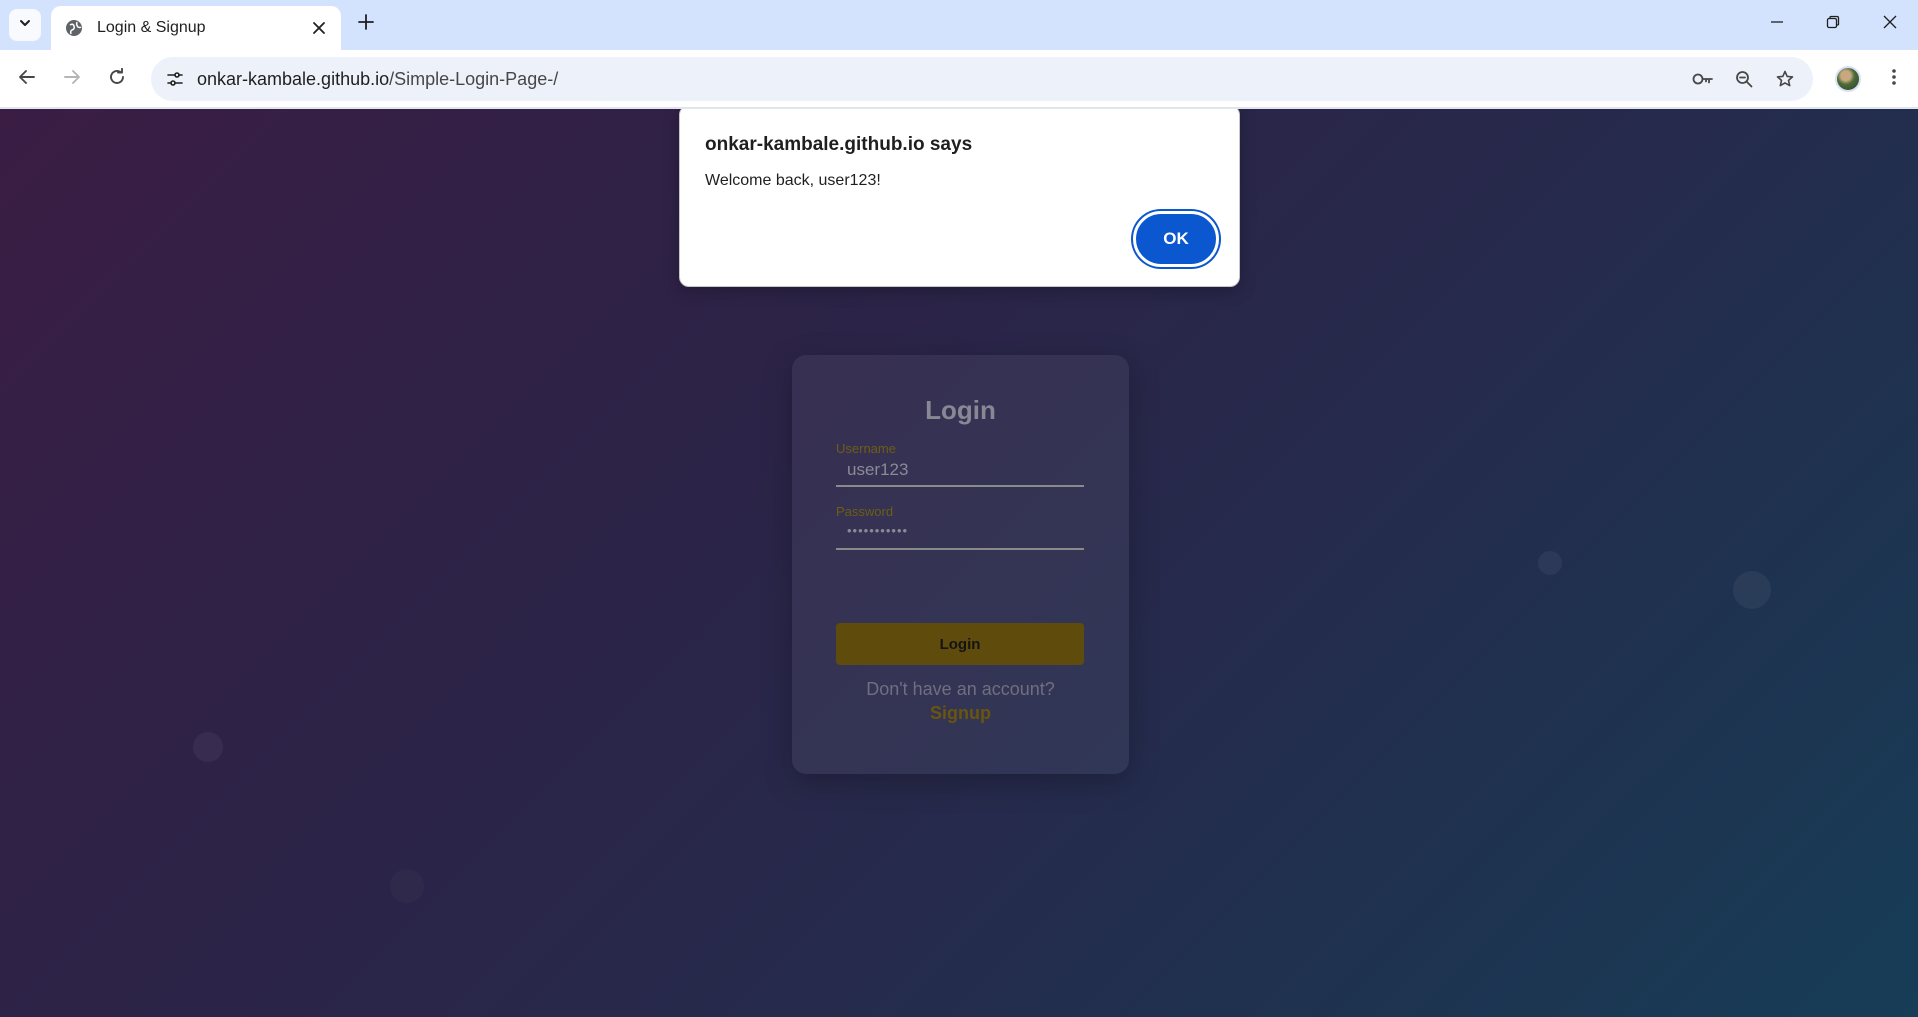 This screenshot has width=1918, height=1017. What do you see at coordinates (877, 470) in the screenshot?
I see `username-input: user123` at bounding box center [877, 470].